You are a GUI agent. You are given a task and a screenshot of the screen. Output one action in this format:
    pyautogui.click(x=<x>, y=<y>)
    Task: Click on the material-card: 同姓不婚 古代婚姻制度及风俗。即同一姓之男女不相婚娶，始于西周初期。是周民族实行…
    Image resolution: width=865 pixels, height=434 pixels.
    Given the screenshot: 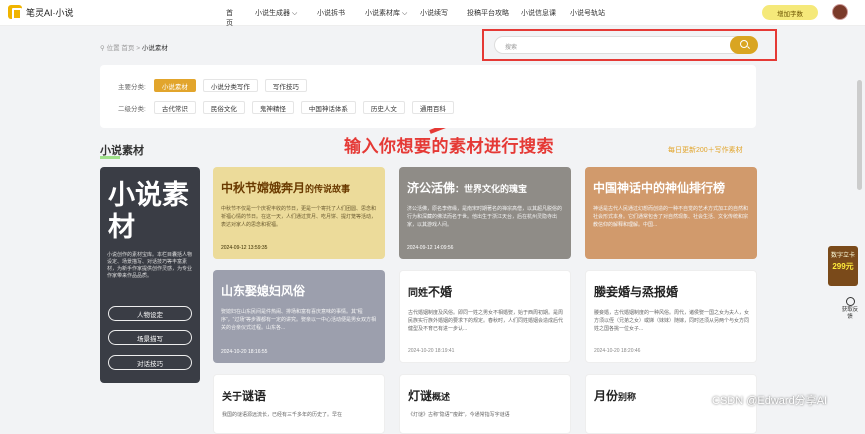 What is the action you would take?
    pyautogui.click(x=485, y=316)
    